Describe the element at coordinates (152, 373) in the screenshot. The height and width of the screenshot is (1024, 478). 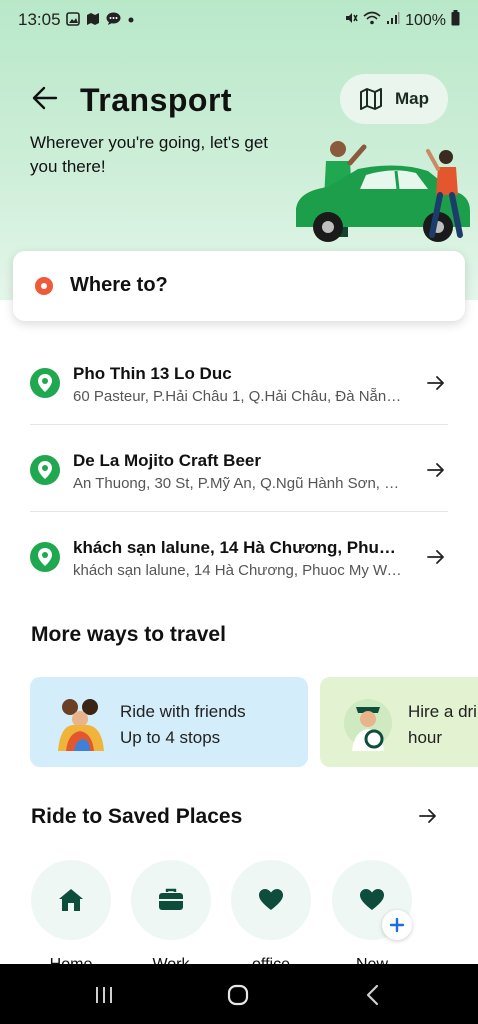
I see `place-name: Pho Thin 13 Lo Duc` at that location.